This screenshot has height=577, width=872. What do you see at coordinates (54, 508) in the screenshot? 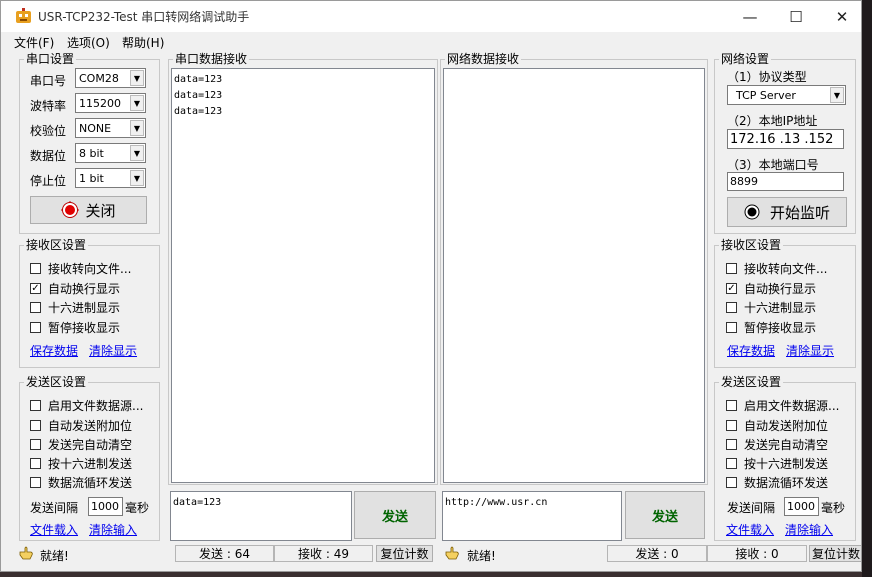
I see `serial-interval-label: 发送间隔` at bounding box center [54, 508].